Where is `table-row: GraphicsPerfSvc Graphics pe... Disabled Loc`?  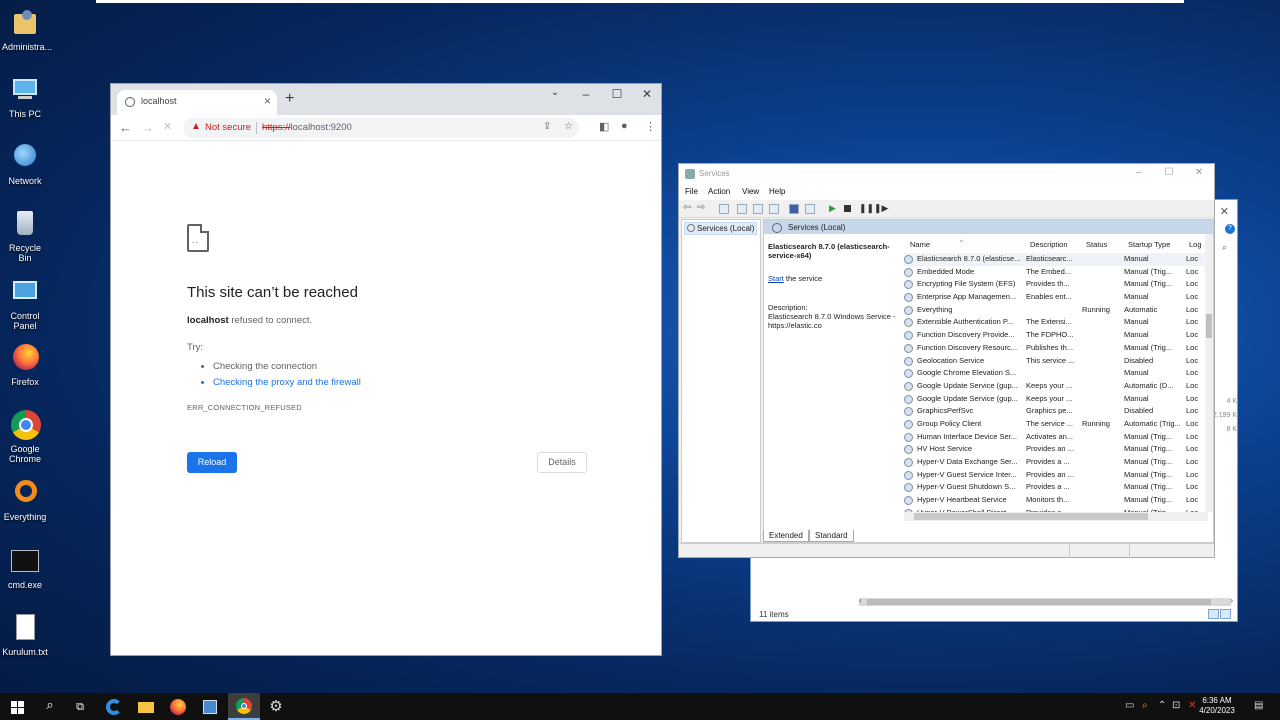 table-row: GraphicsPerfSvc Graphics pe... Disabled Loc is located at coordinates (1056, 411).